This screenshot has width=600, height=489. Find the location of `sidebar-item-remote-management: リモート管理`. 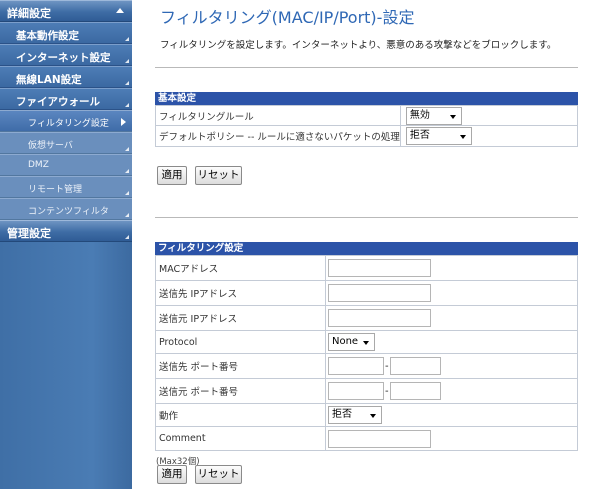

sidebar-item-remote-management: リモート管理 is located at coordinates (66, 187).